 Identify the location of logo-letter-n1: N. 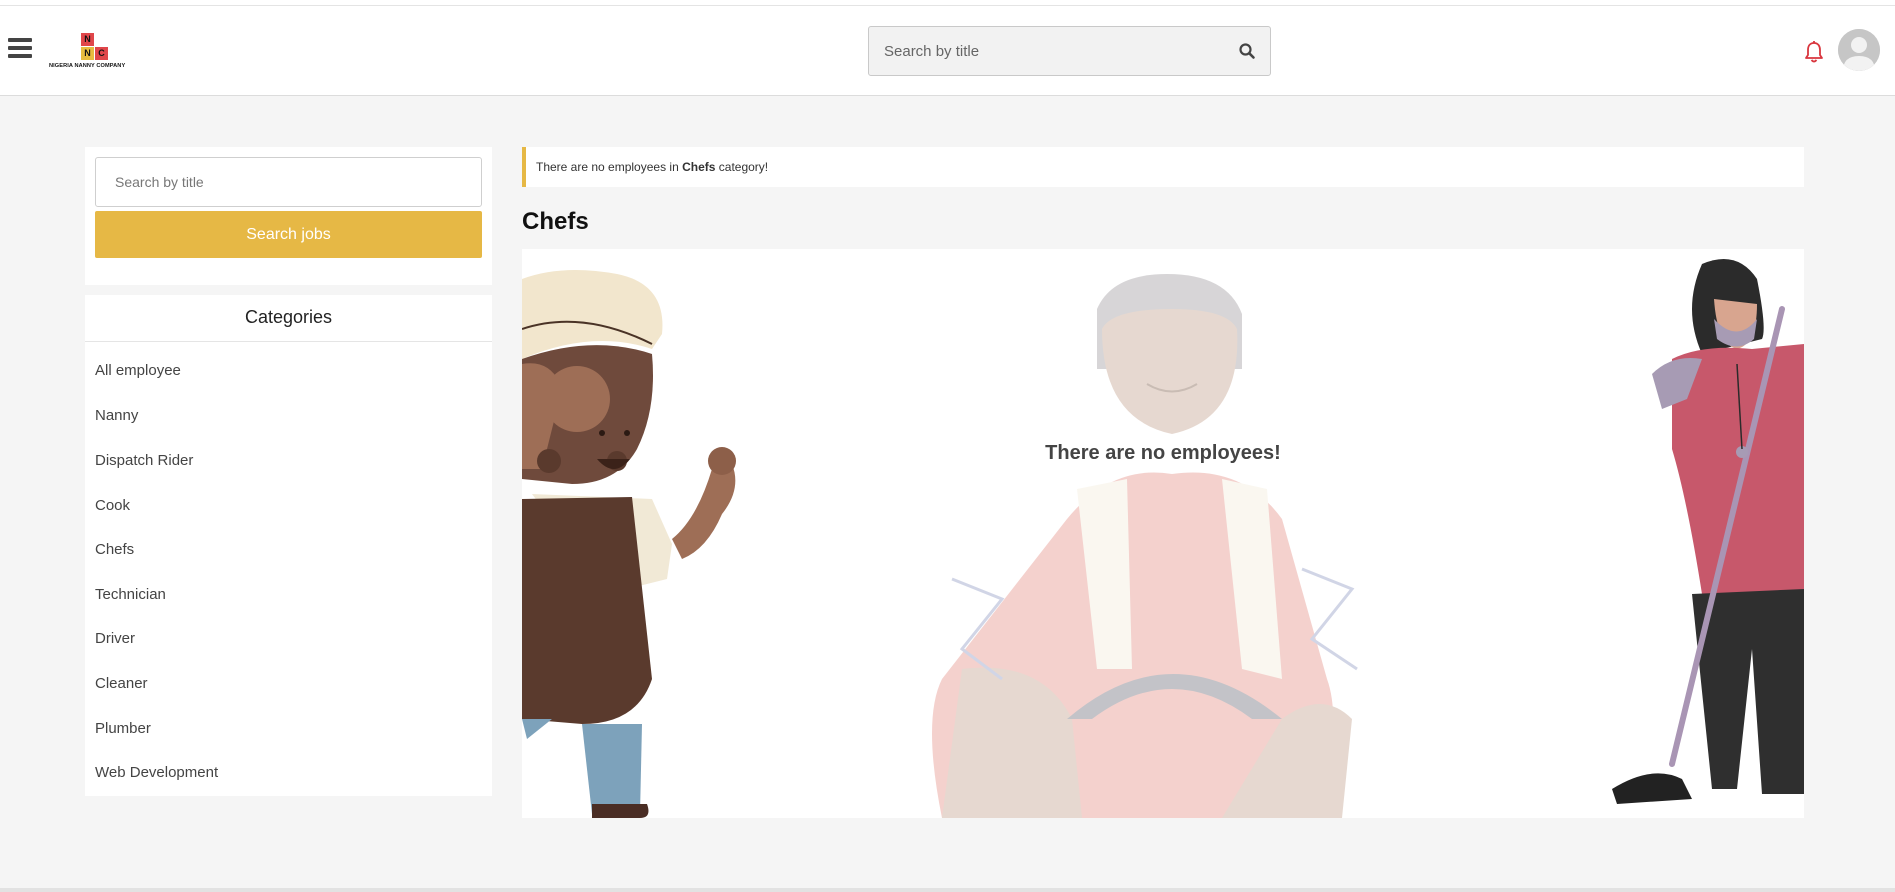
(87, 39).